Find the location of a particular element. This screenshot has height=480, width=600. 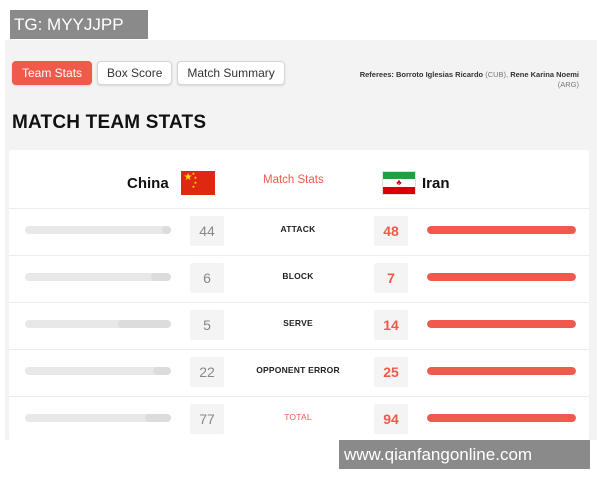

right-value: 48 is located at coordinates (391, 231).